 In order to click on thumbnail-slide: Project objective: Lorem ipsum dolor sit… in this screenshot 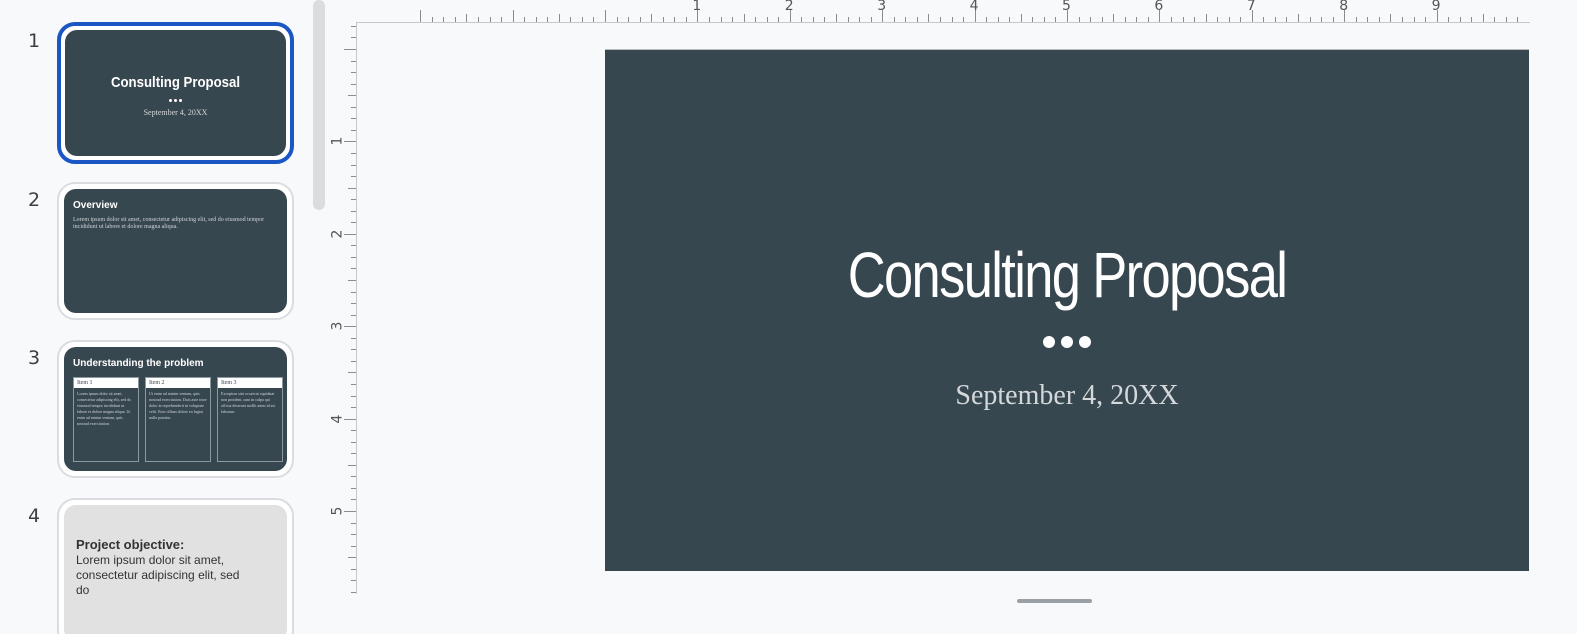, I will do `click(175, 569)`.